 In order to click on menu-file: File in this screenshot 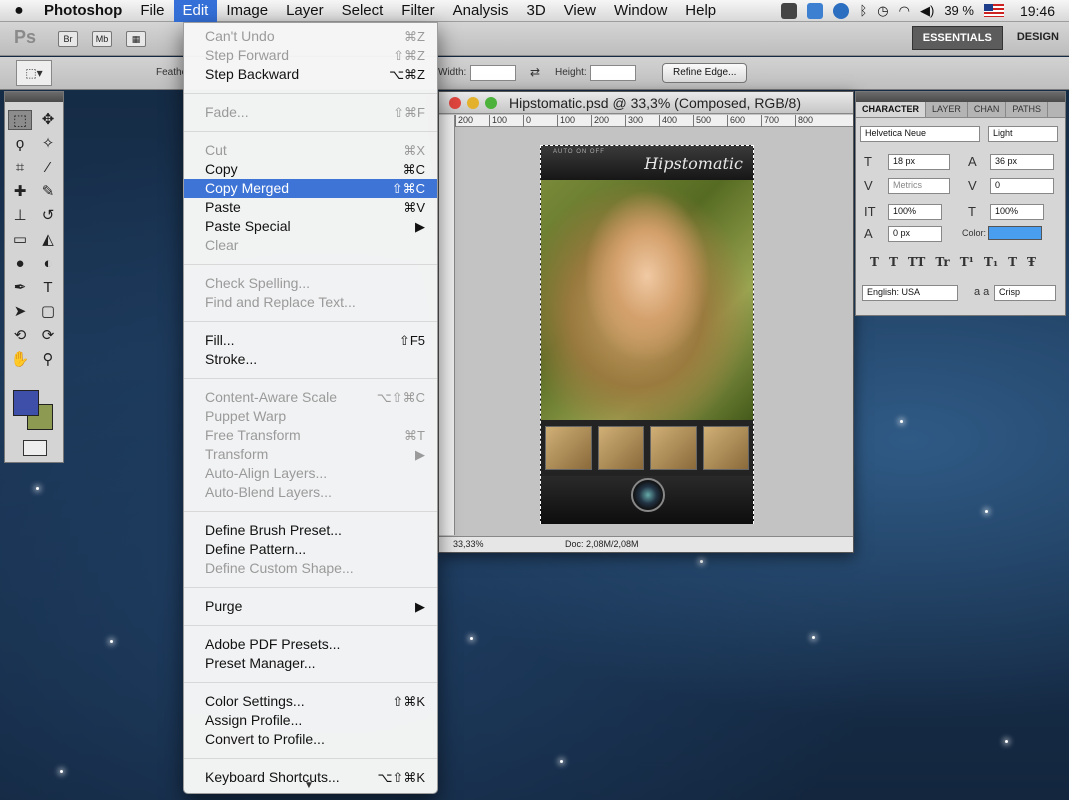, I will do `click(152, 11)`.